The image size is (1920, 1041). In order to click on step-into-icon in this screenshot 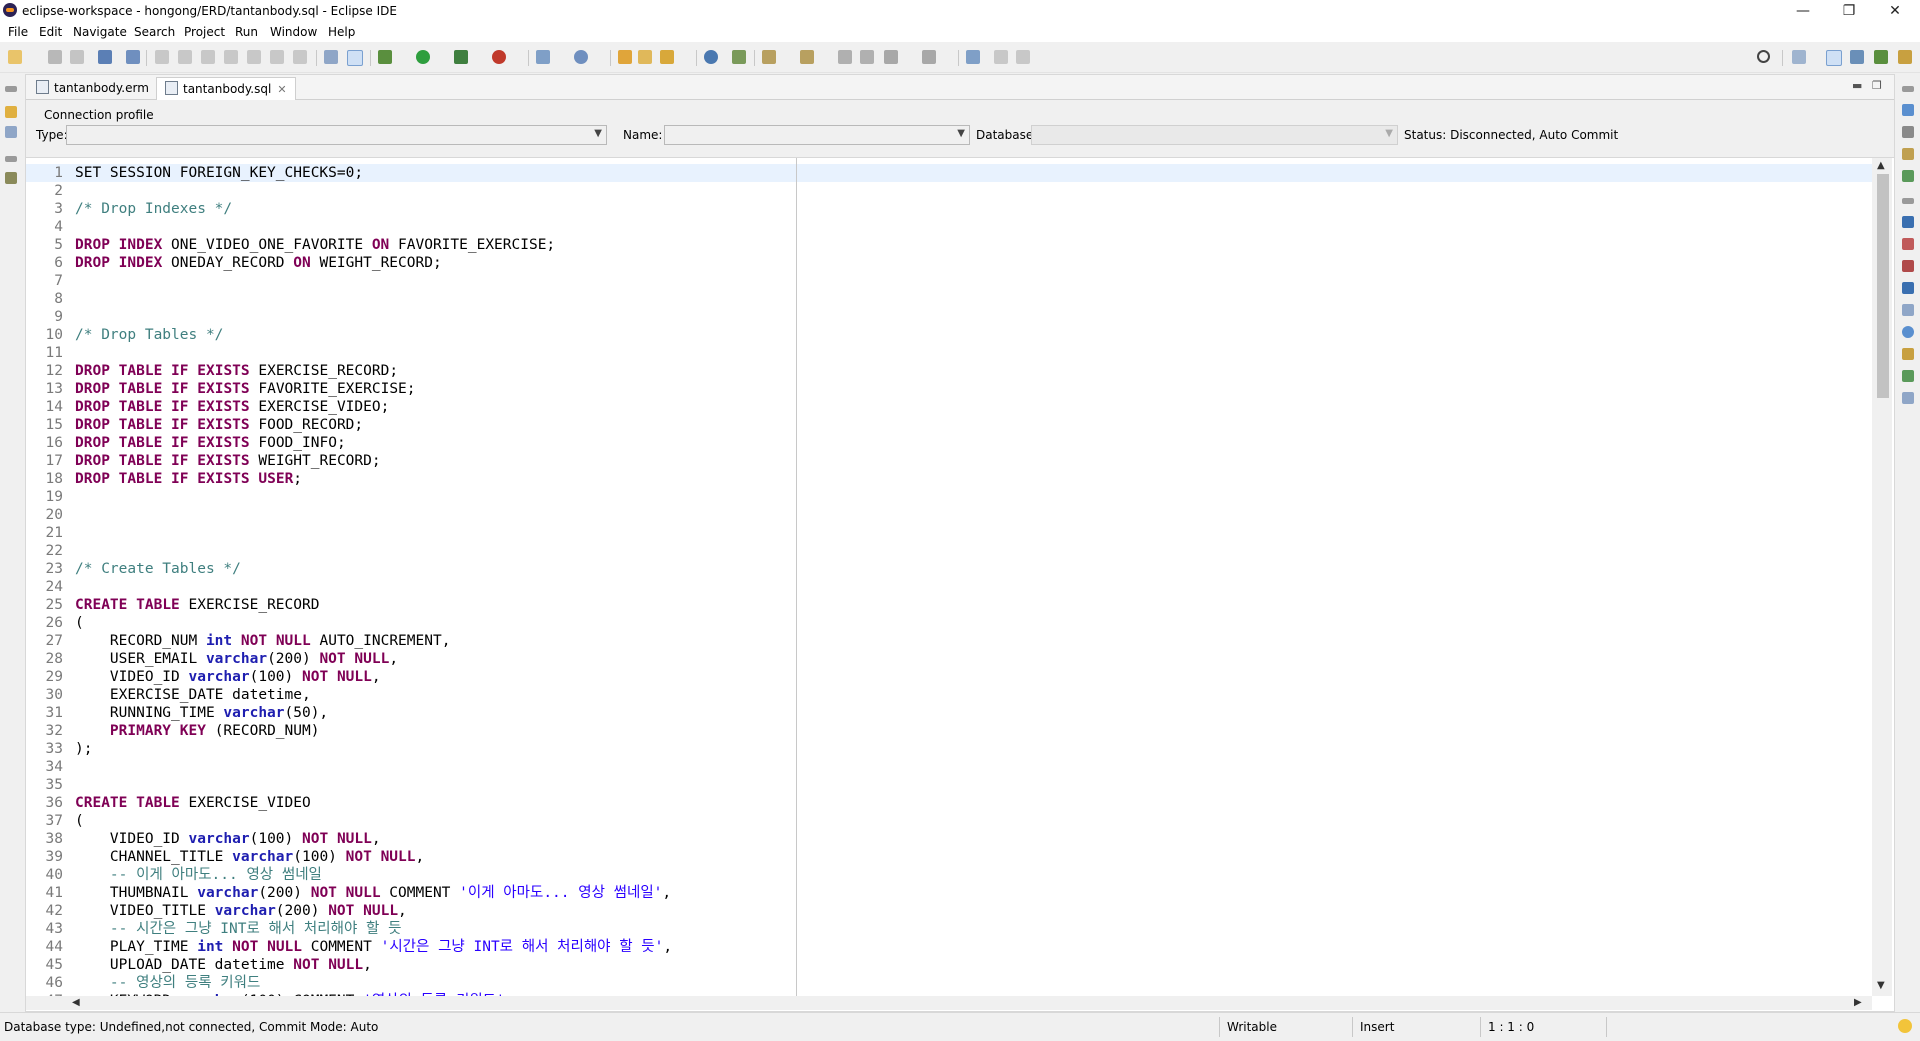, I will do `click(254, 57)`.